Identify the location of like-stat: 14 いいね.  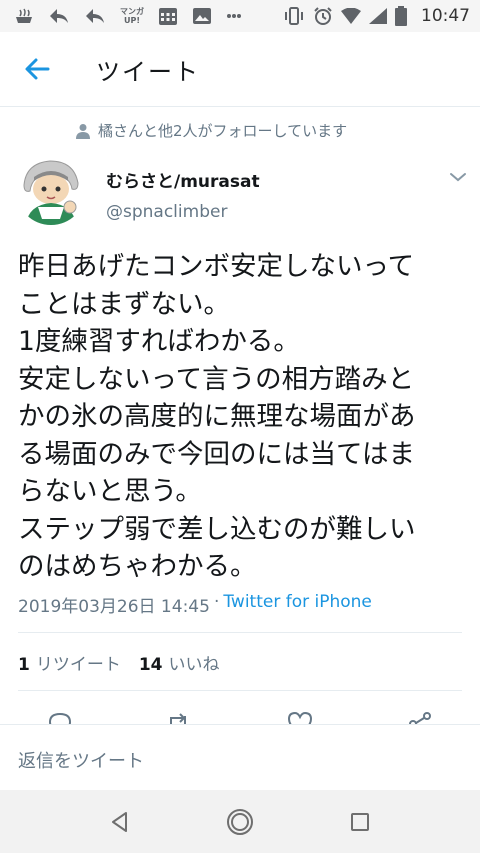
(179, 662).